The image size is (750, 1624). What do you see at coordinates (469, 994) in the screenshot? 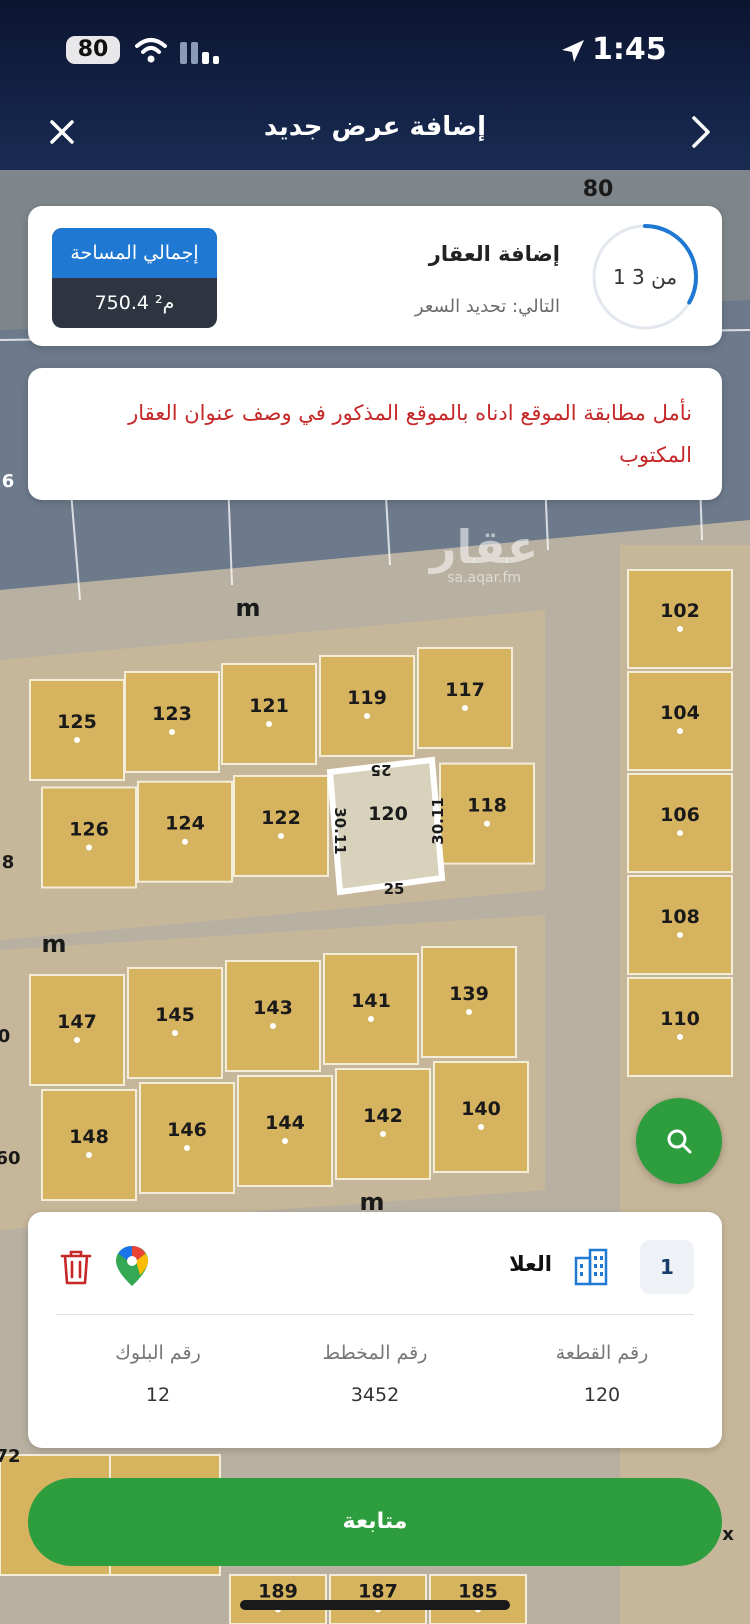
I see `plot-number-label: 139` at bounding box center [469, 994].